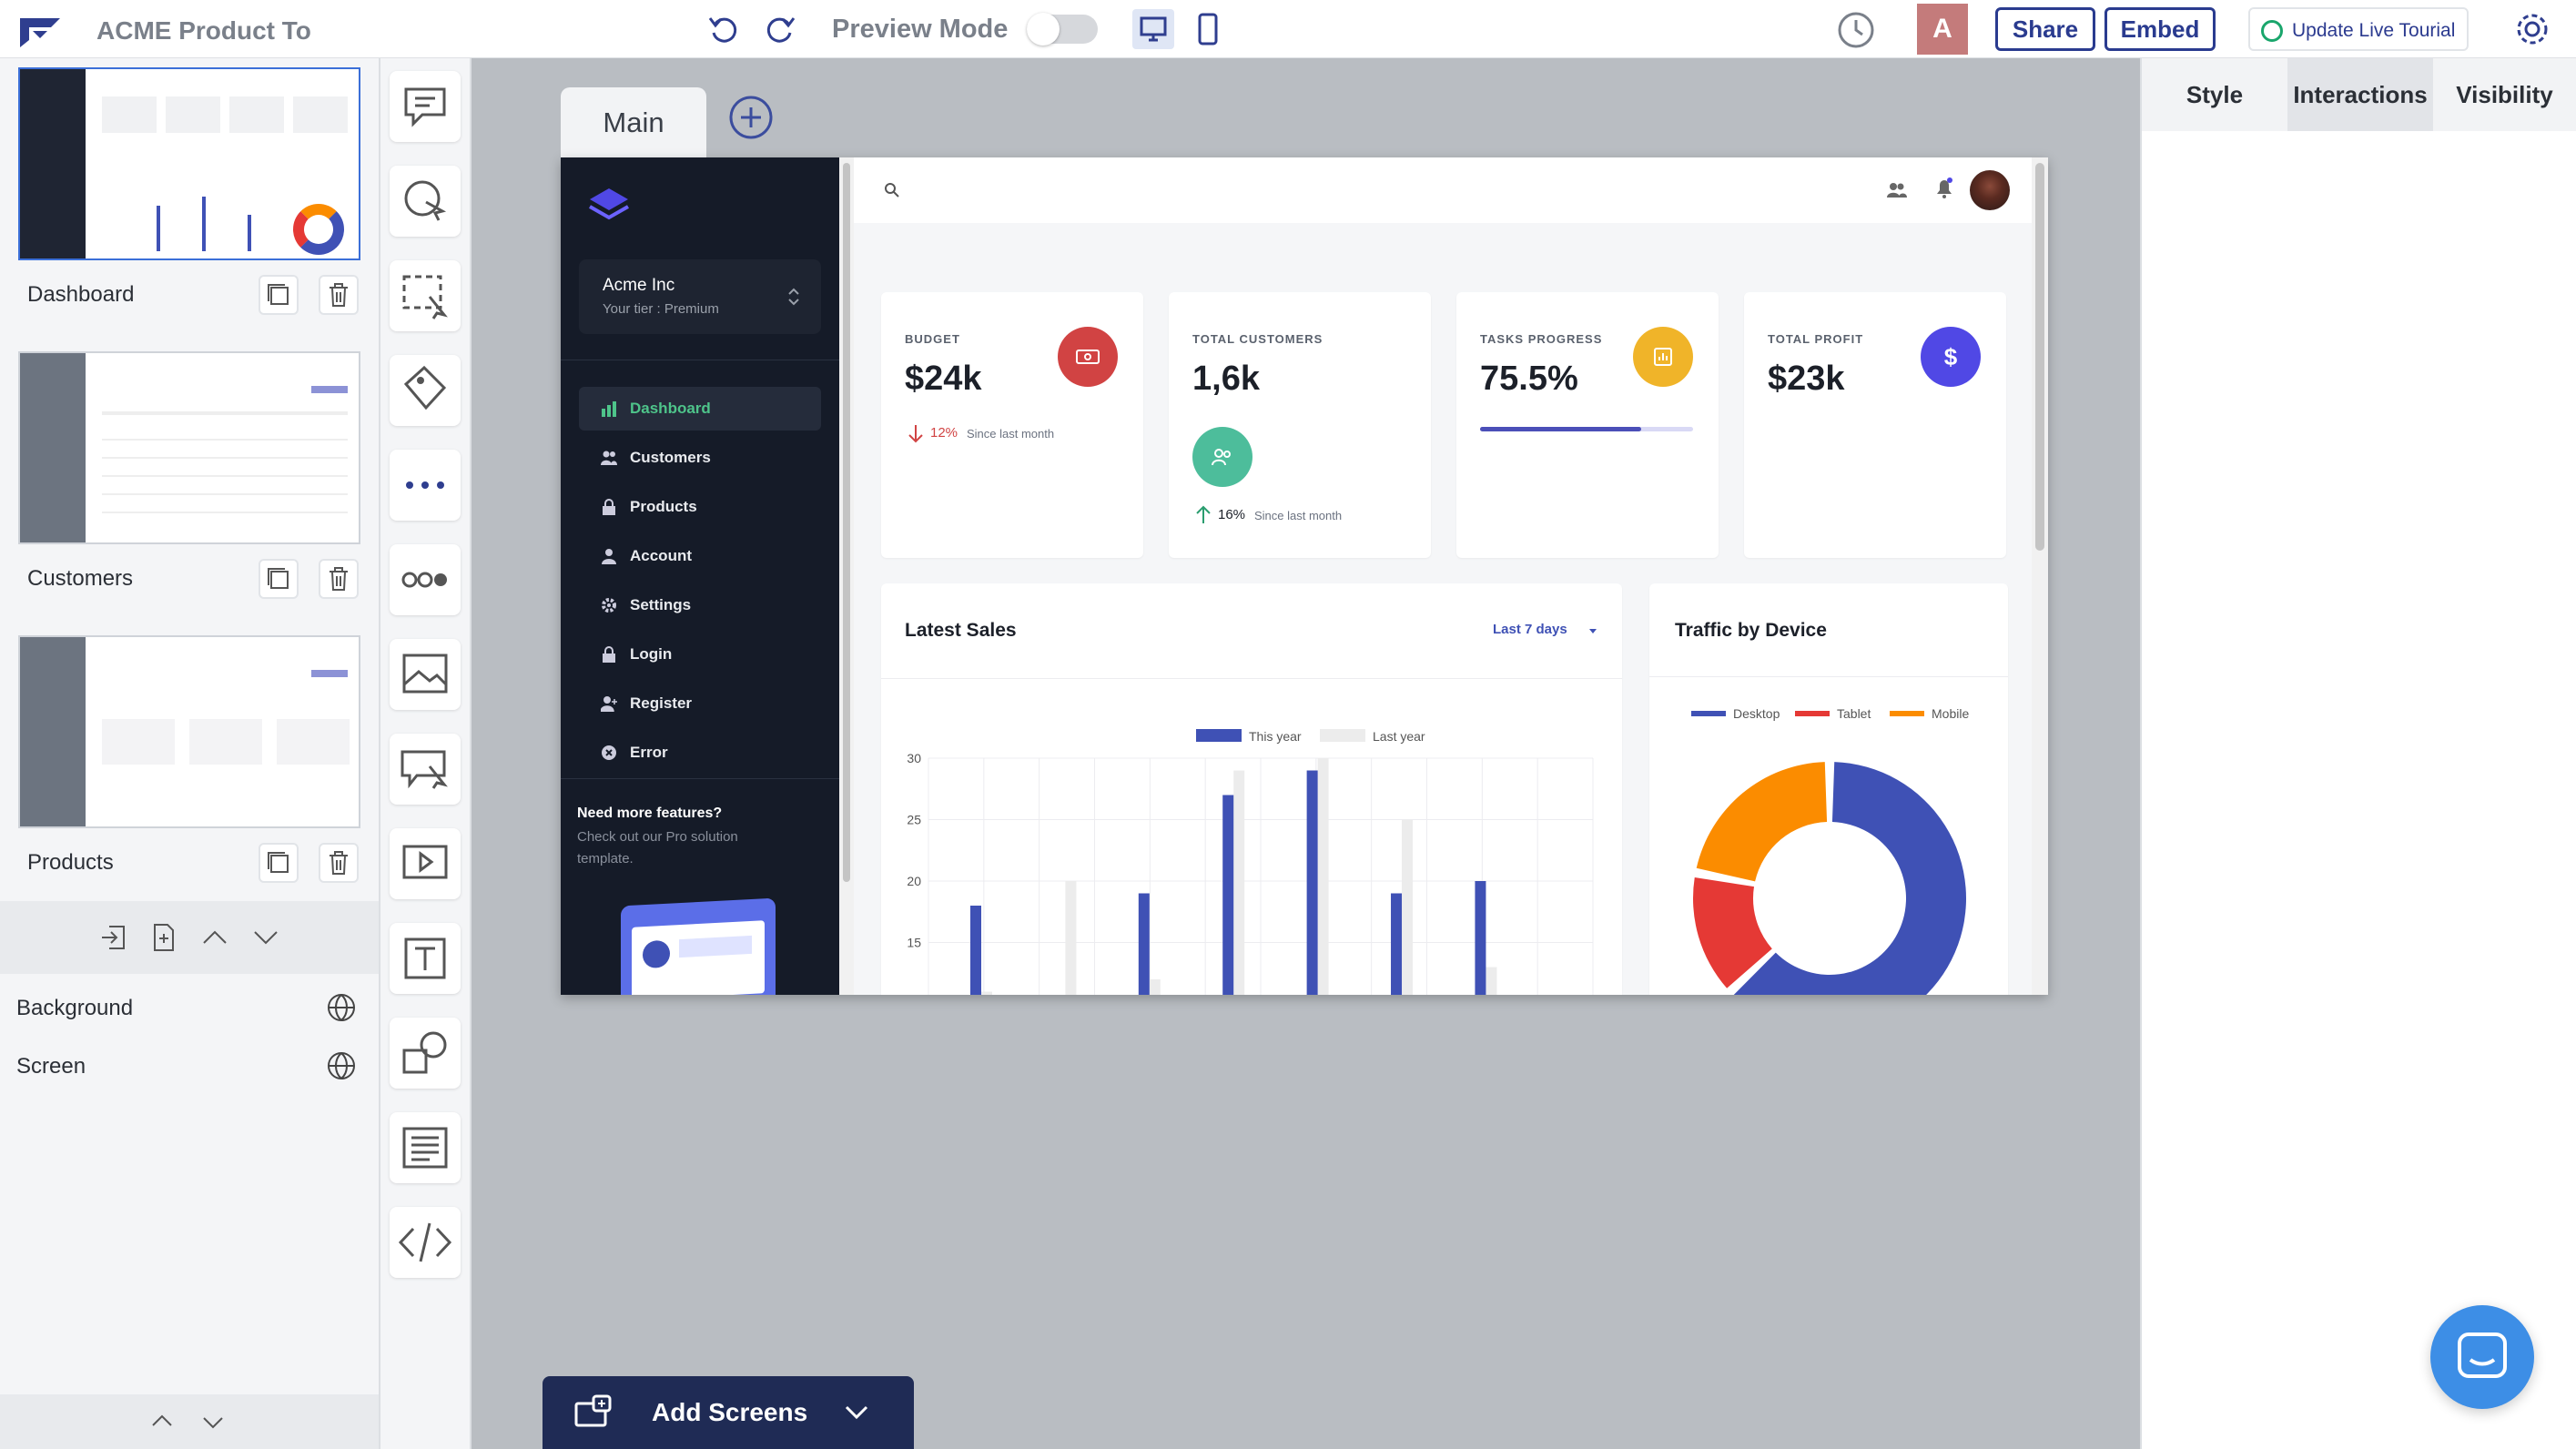  I want to click on content-scrollbar, so click(2040, 576).